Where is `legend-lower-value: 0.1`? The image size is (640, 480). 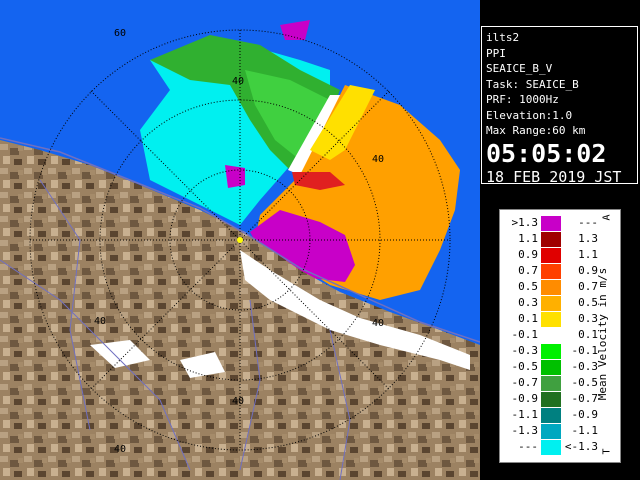 legend-lower-value: 0.1 is located at coordinates (528, 318).